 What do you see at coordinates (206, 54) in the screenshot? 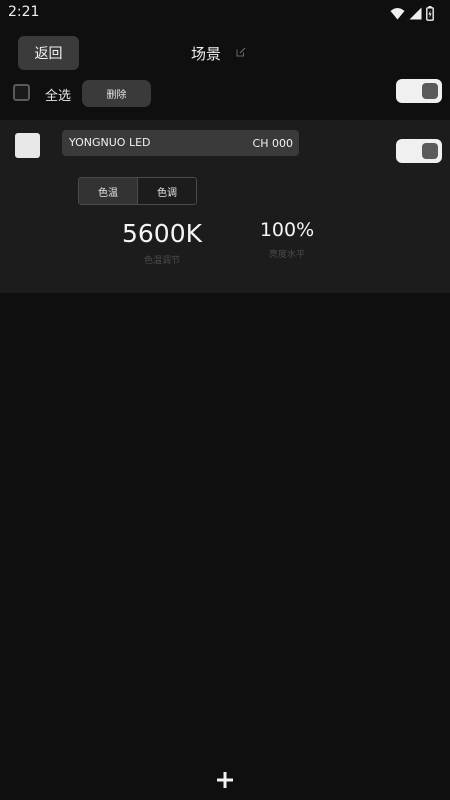
I see `page-title: 场景` at bounding box center [206, 54].